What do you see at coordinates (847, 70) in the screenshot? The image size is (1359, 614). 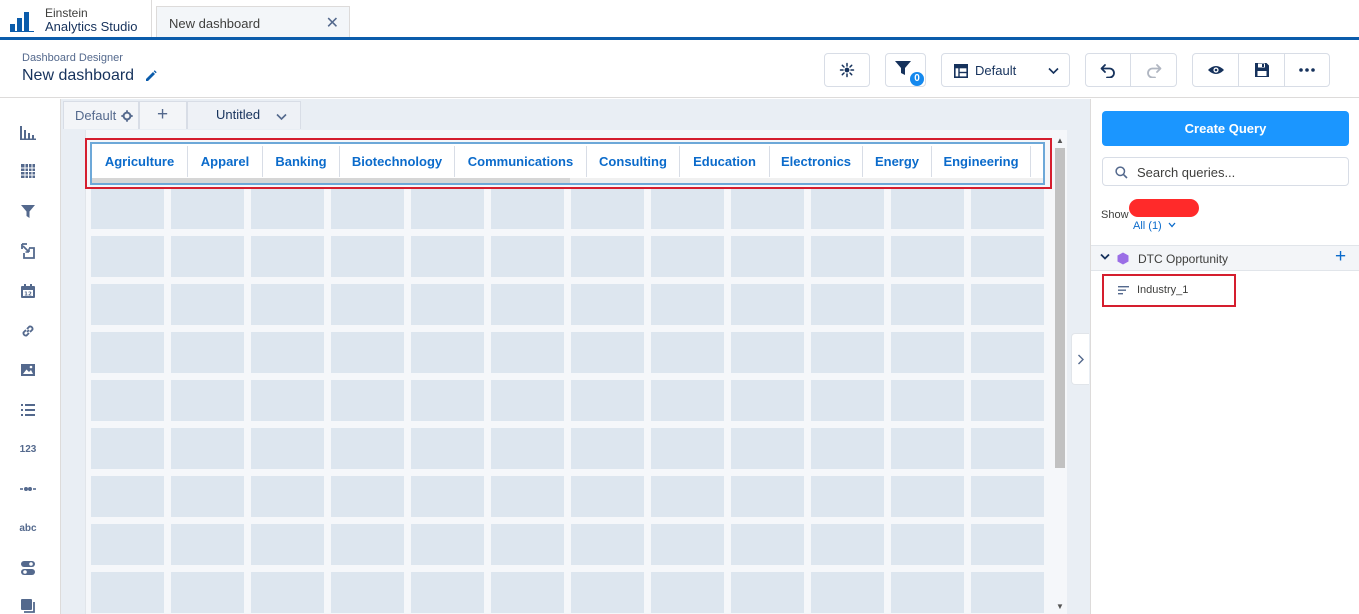 I see `interactions-button` at bounding box center [847, 70].